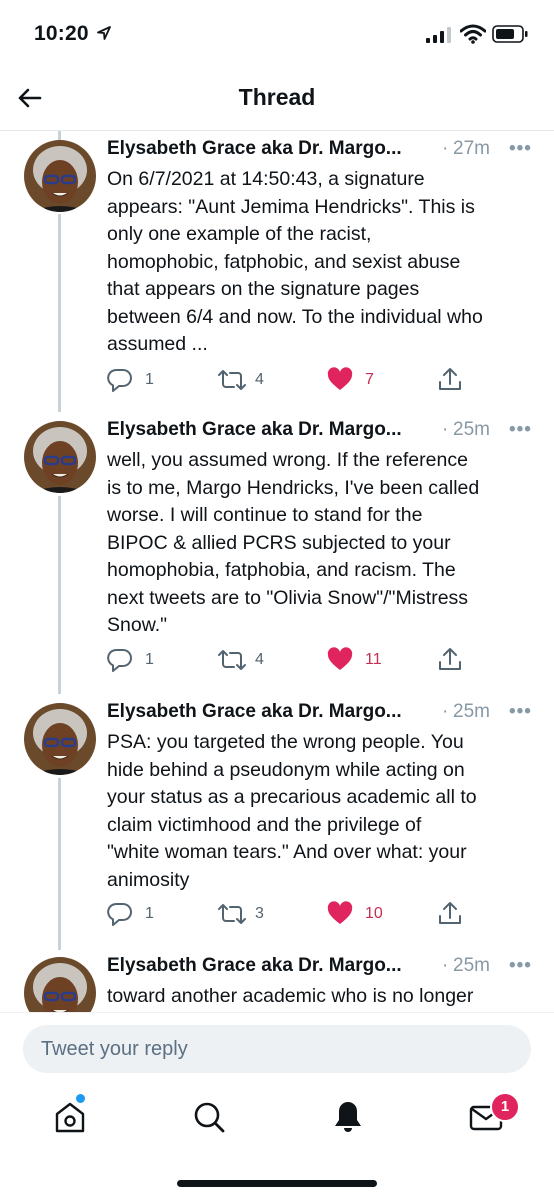 This screenshot has width=554, height=1200. I want to click on reply-input: Tweet your reply, so click(277, 1049).